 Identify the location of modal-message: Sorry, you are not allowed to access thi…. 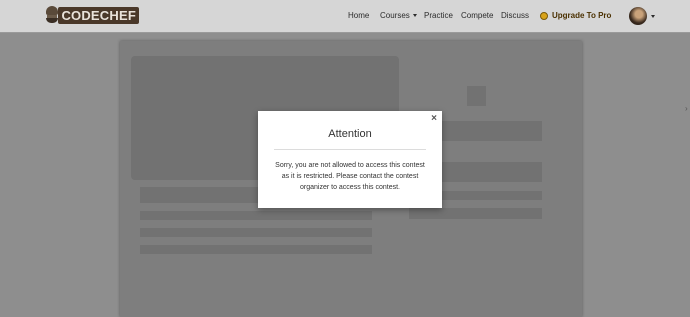
(350, 176).